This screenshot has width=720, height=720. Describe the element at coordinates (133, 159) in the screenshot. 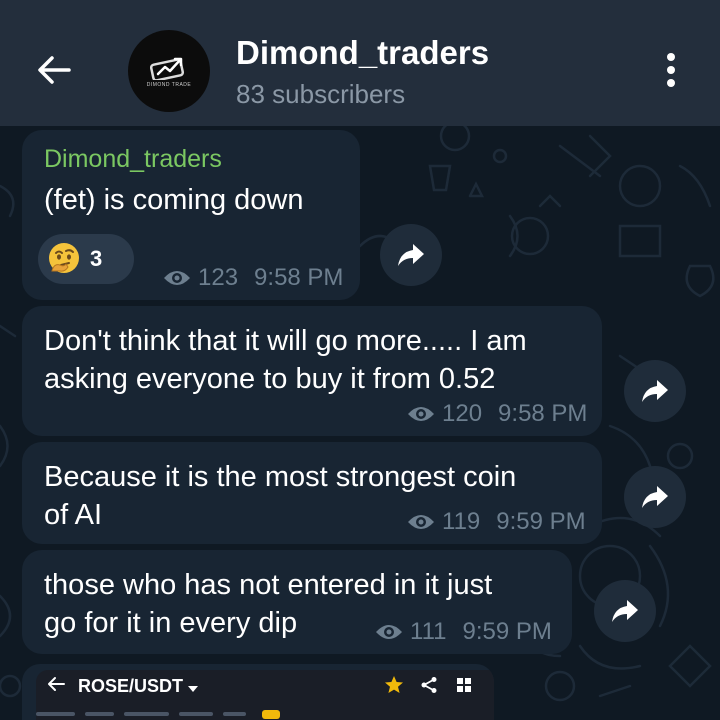

I see `message-author: Dimond_traders` at that location.